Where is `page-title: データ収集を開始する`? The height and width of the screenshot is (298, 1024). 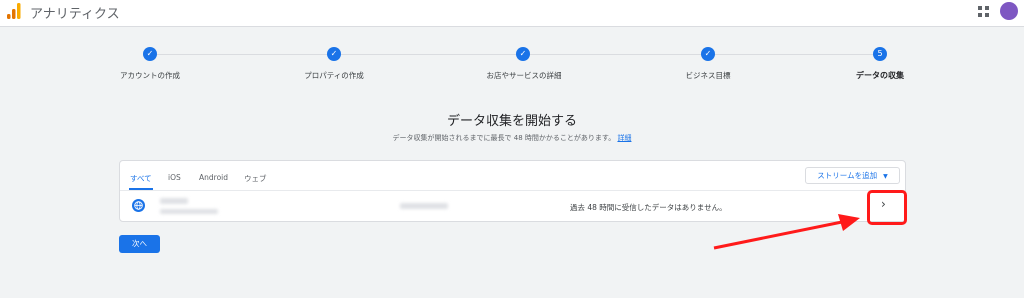
page-title: データ収集を開始する is located at coordinates (511, 121).